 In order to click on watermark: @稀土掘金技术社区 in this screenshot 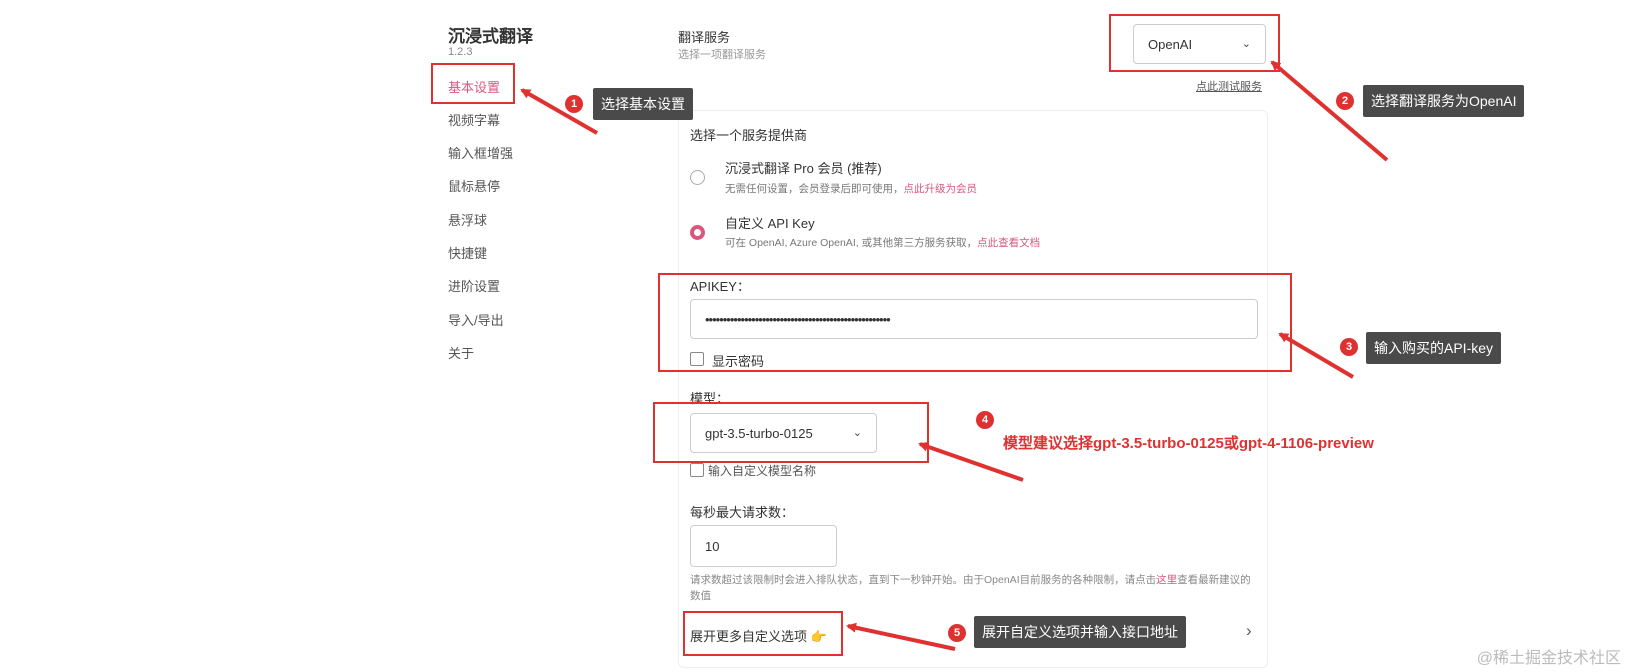, I will do `click(1548, 658)`.